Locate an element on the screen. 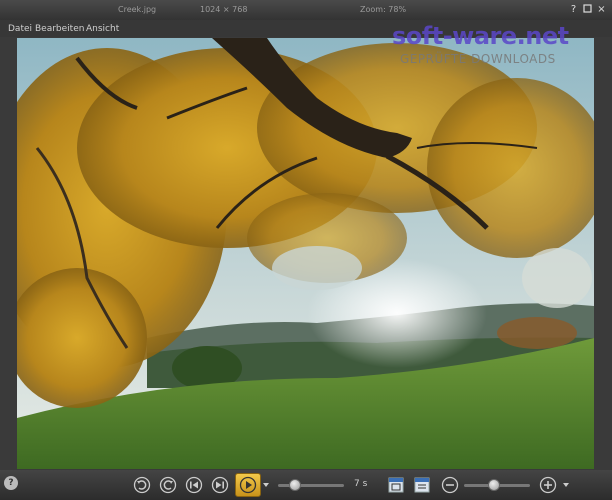 This screenshot has height=500, width=612. zoom-out-button is located at coordinates (450, 485).